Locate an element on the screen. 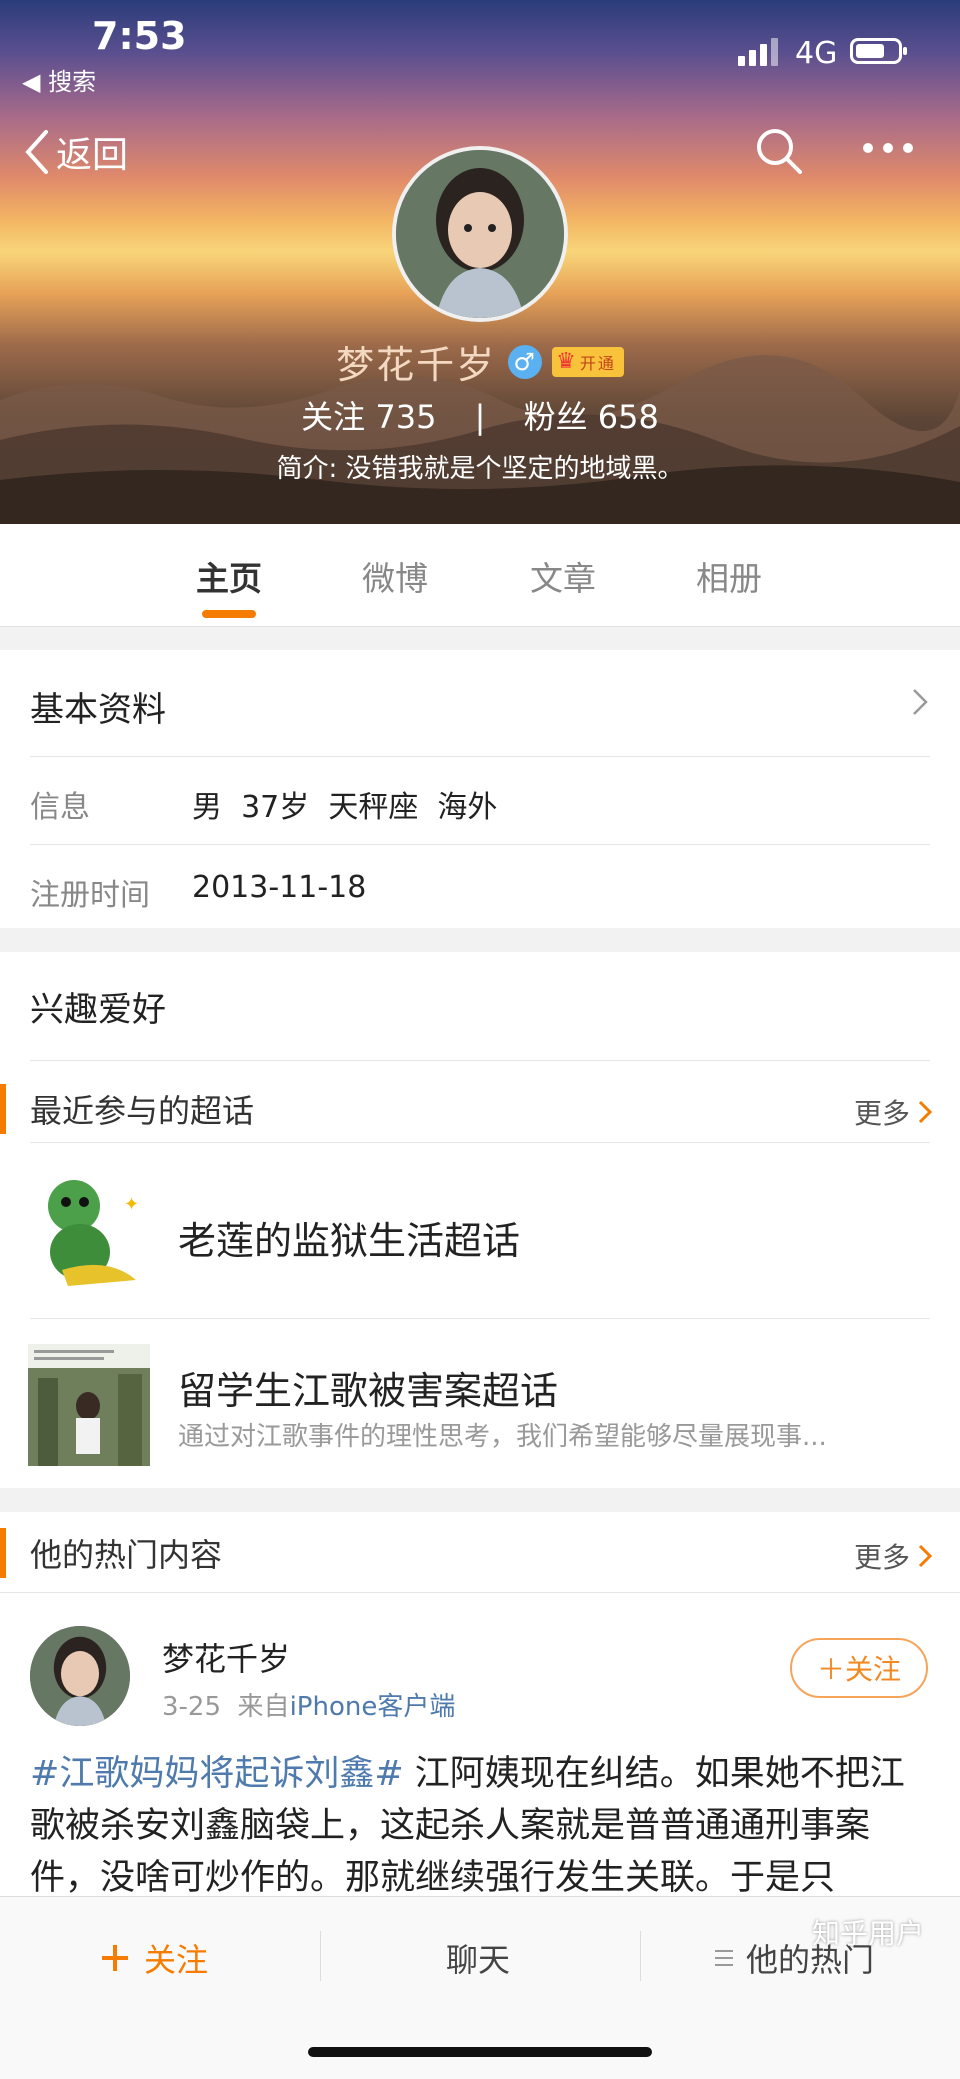  topic-thumbnail is located at coordinates (89, 1405).